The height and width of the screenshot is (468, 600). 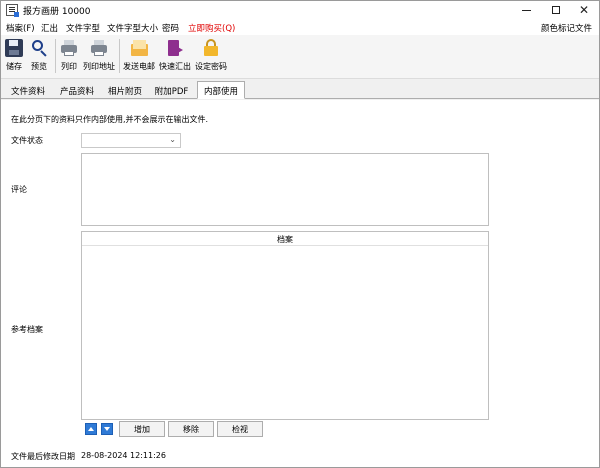 What do you see at coordinates (125, 91) in the screenshot?
I see `tab-photo-pages: 相片附页` at bounding box center [125, 91].